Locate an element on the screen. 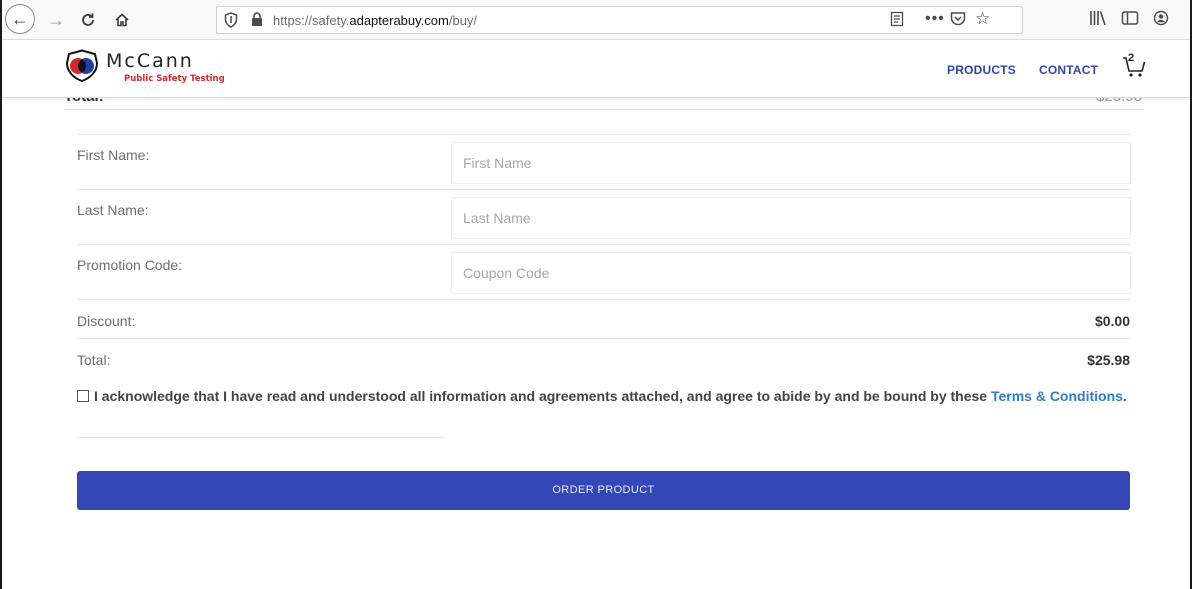  discount-row: Discount: $0.00 is located at coordinates (603, 318).